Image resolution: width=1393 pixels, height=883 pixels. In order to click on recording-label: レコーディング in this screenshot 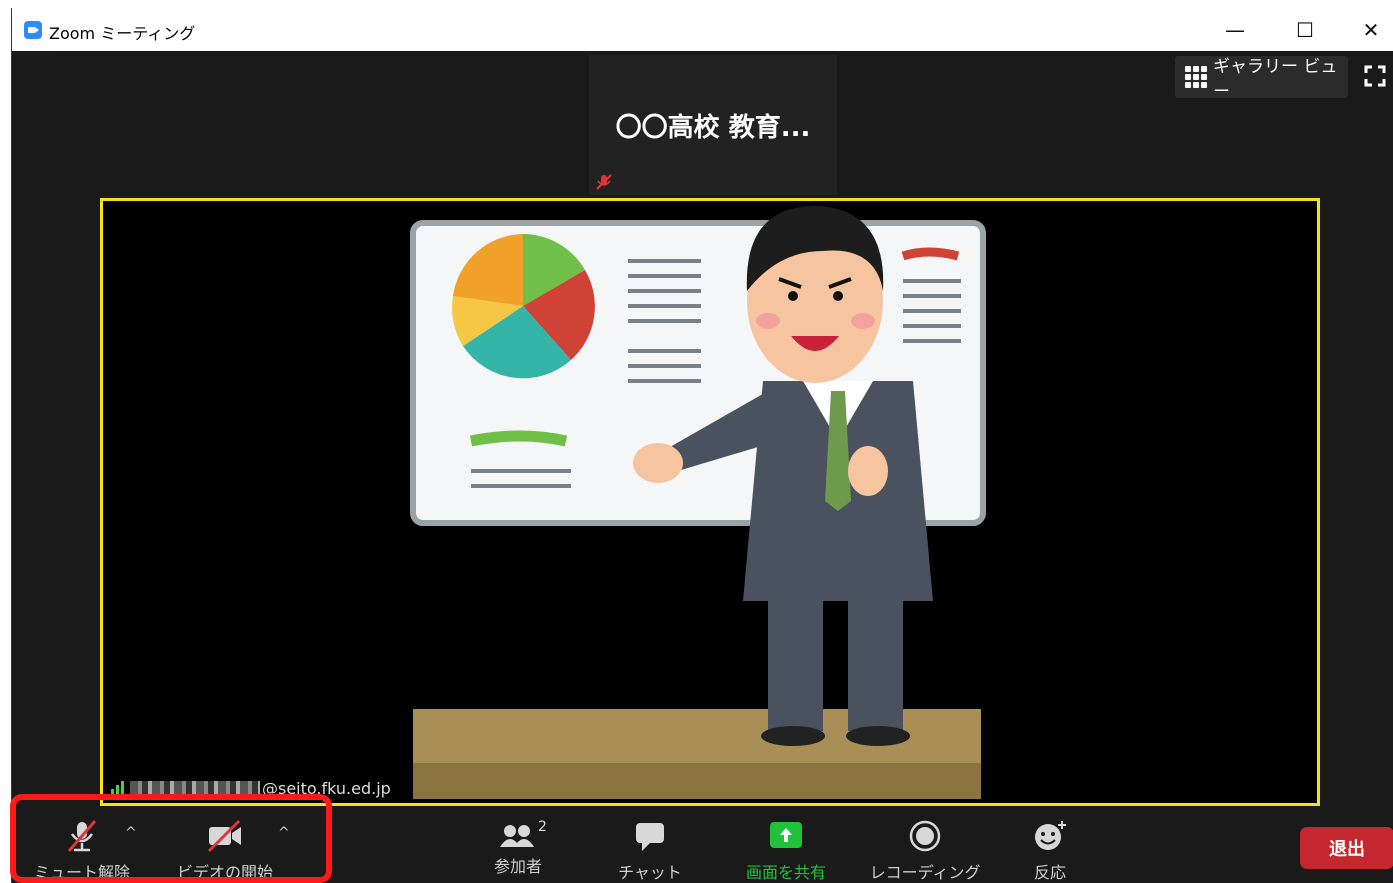, I will do `click(925, 872)`.